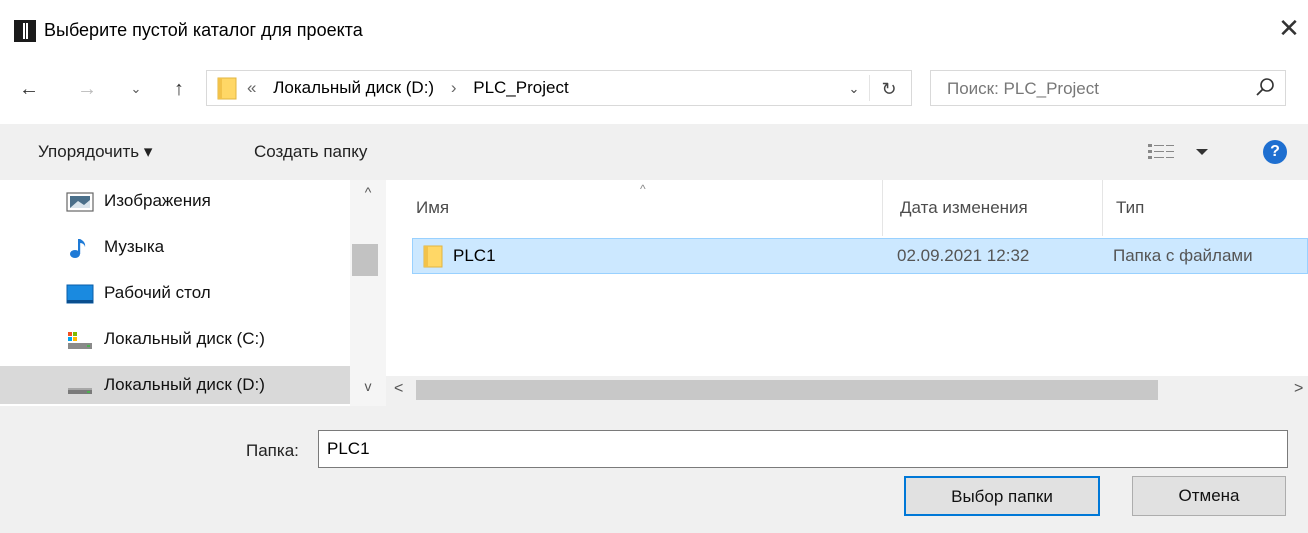 This screenshot has width=1308, height=533. What do you see at coordinates (1183, 255) in the screenshot?
I see `file-type: Папка с файлами` at bounding box center [1183, 255].